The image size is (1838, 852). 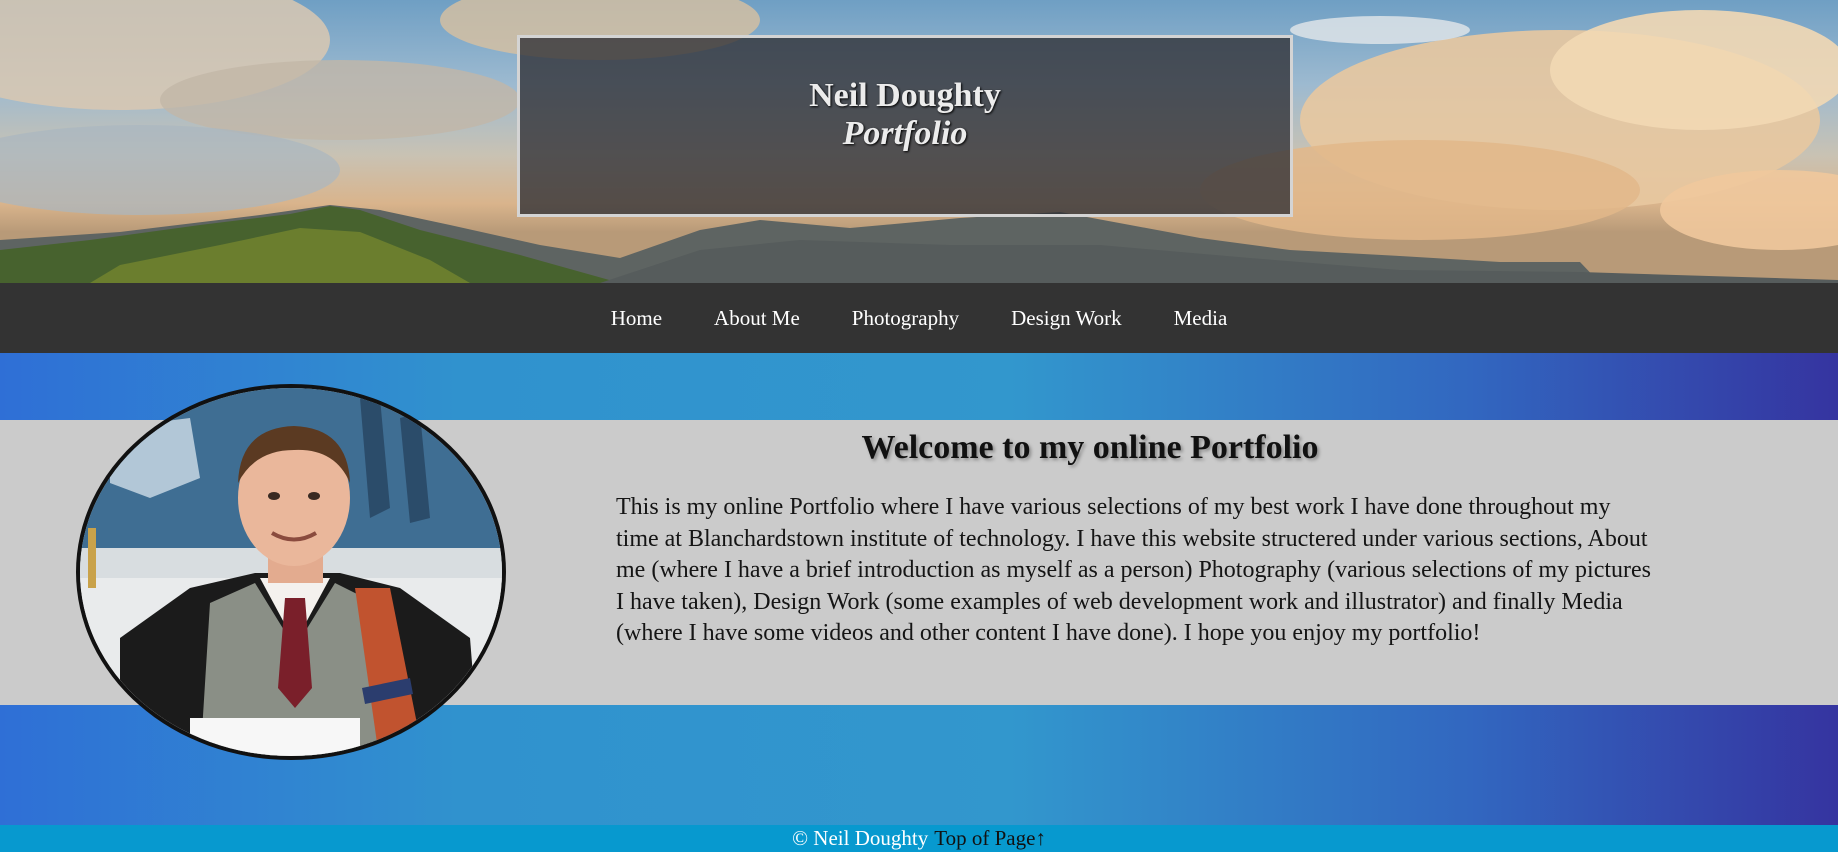 I want to click on site-title-name: Neil Doughty, so click(x=905, y=95).